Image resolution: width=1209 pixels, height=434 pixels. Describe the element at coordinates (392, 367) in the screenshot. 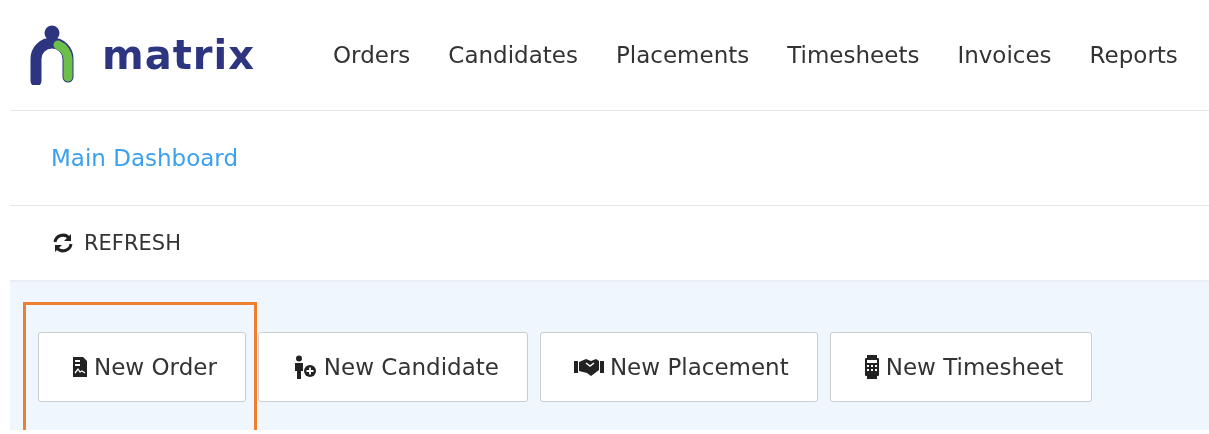

I see `new-candidate-button: New Candidate` at that location.